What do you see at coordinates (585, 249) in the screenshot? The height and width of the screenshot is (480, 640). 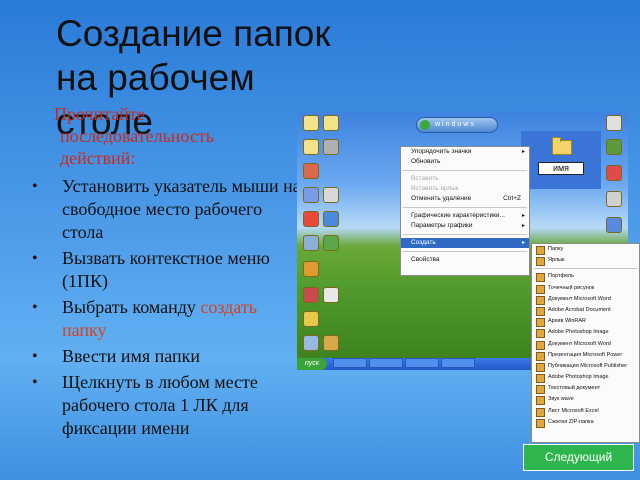 I see `submenu-item: Папку` at bounding box center [585, 249].